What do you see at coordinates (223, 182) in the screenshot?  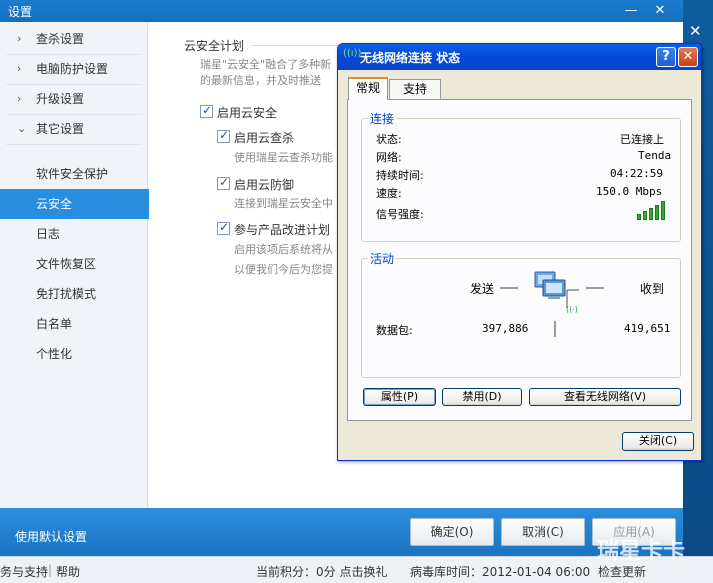 I see `cloud-defense-checkbox` at bounding box center [223, 182].